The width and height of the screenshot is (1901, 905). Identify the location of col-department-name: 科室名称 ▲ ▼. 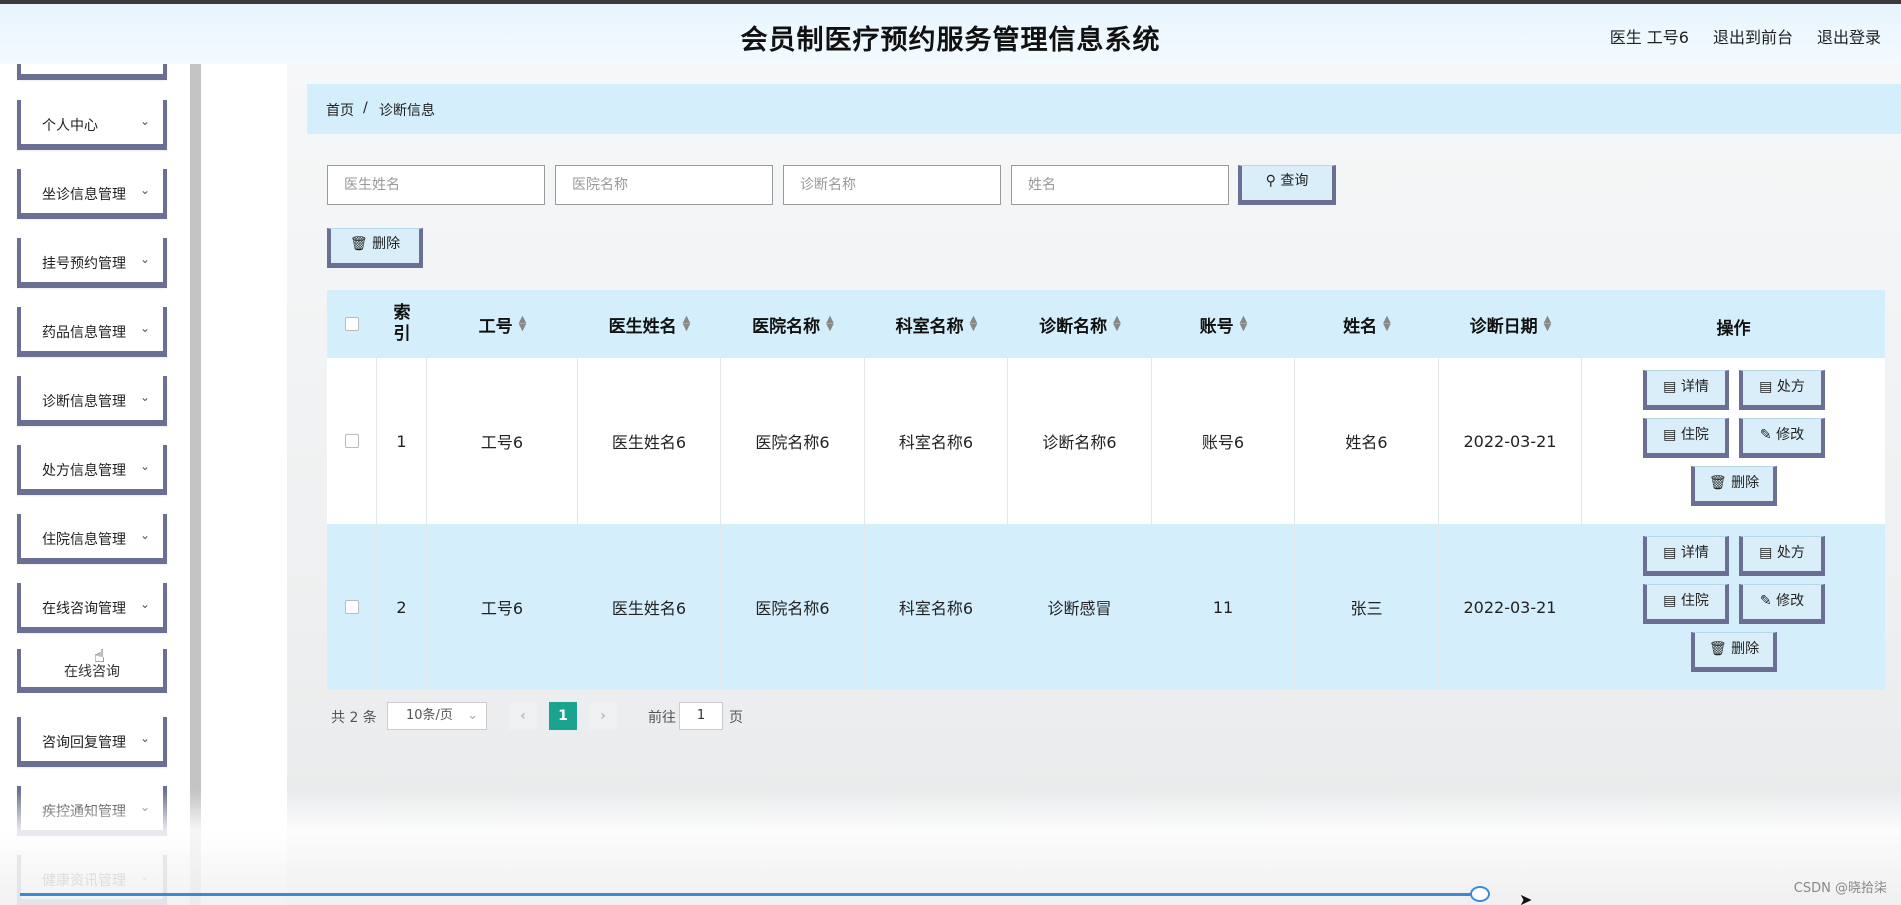
(936, 324).